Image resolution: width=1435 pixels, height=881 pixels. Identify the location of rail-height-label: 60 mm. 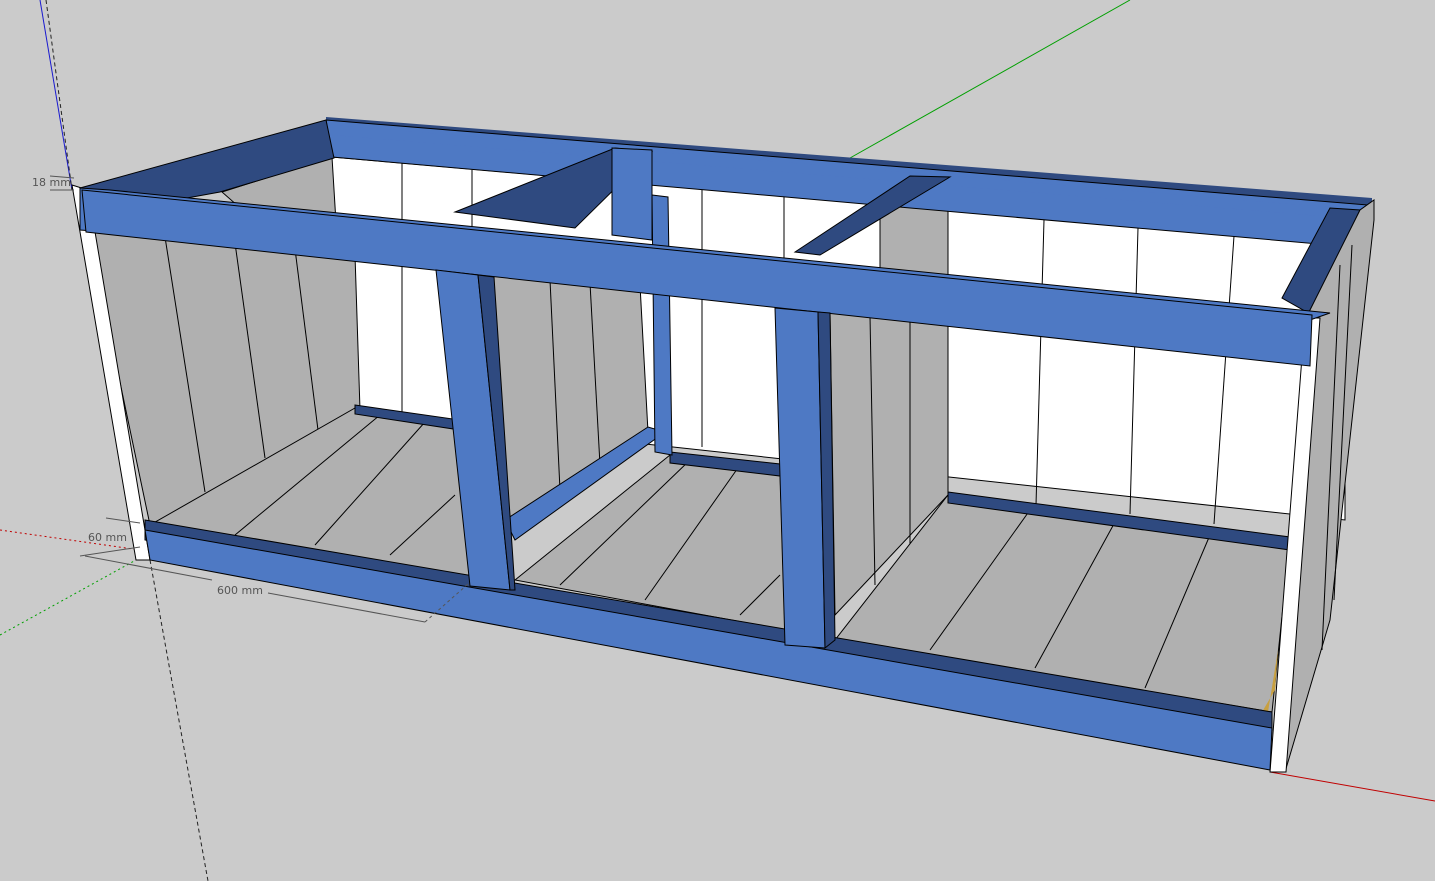
(107, 537).